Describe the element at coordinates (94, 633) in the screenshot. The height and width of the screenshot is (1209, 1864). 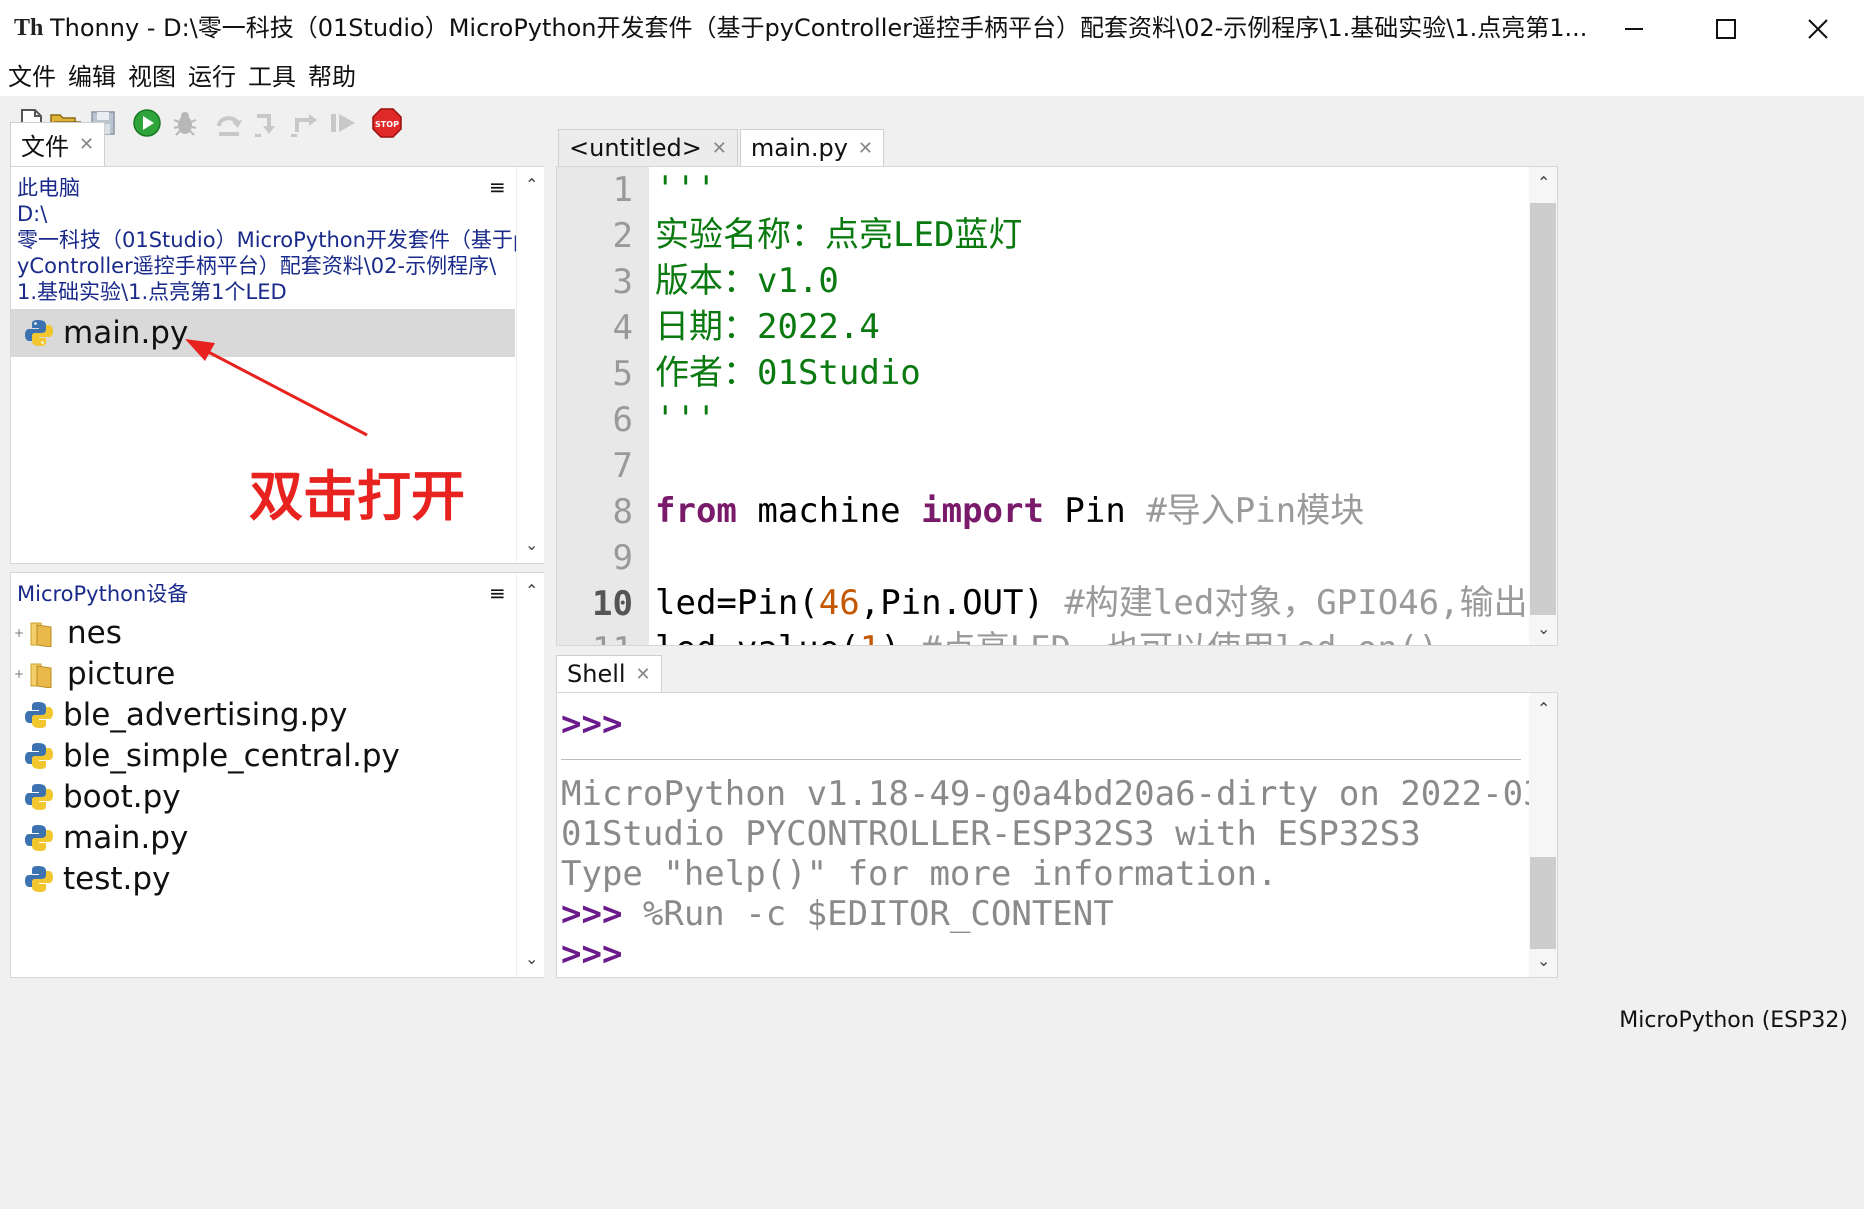
I see `folder-name: nes` at that location.